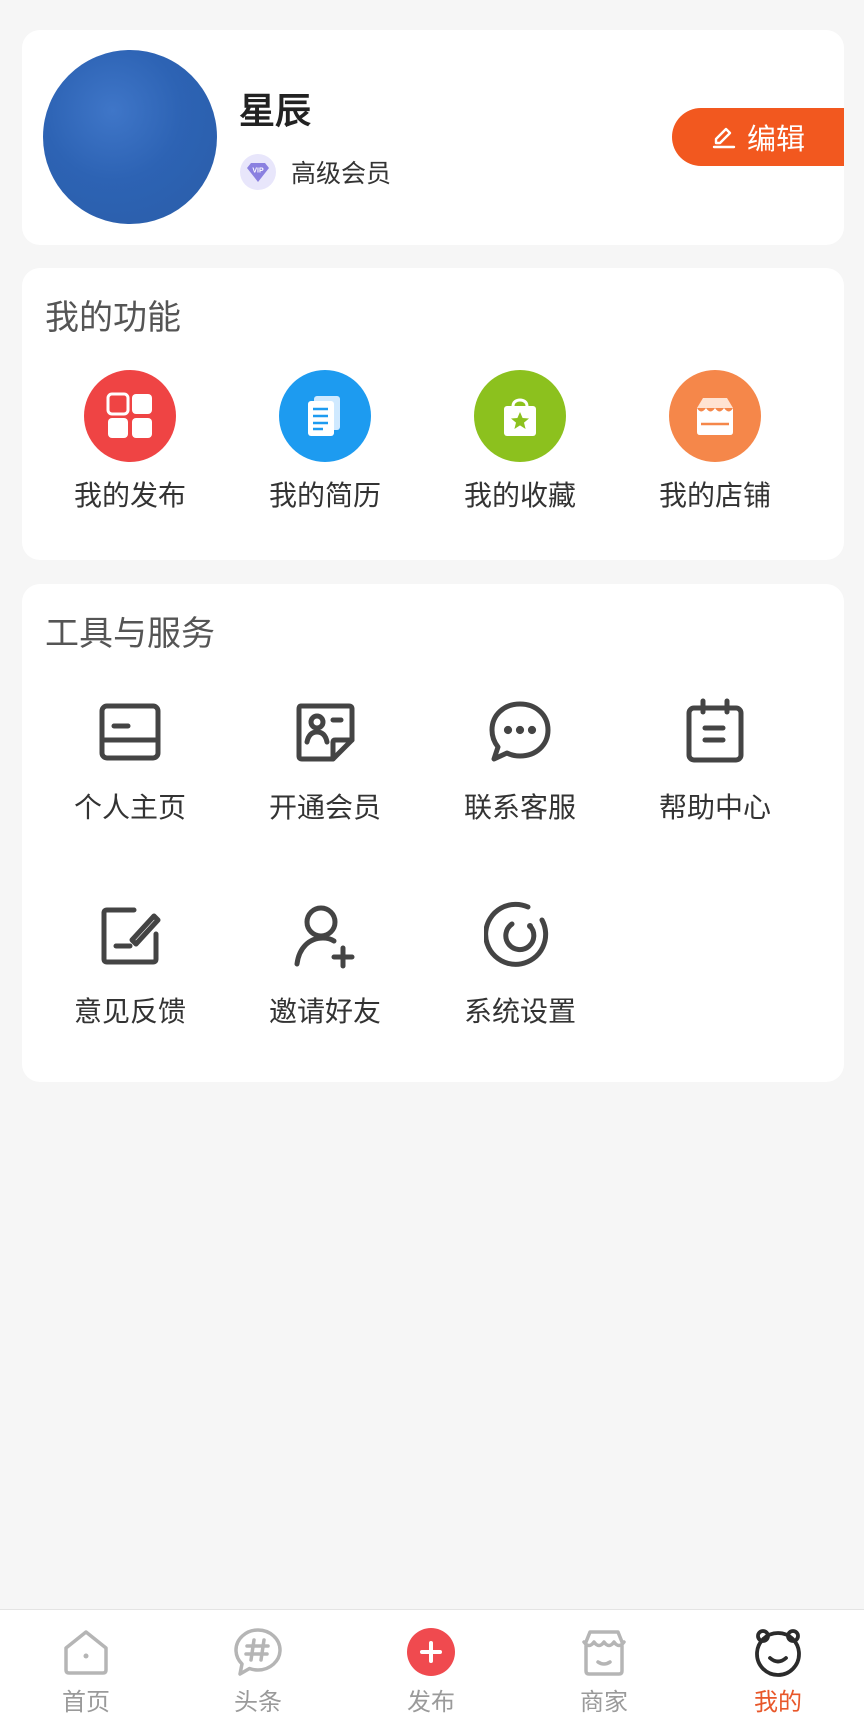 Image resolution: width=864 pixels, height=1722 pixels. Describe the element at coordinates (519, 936) in the screenshot. I see `settings-ring-icon` at that location.